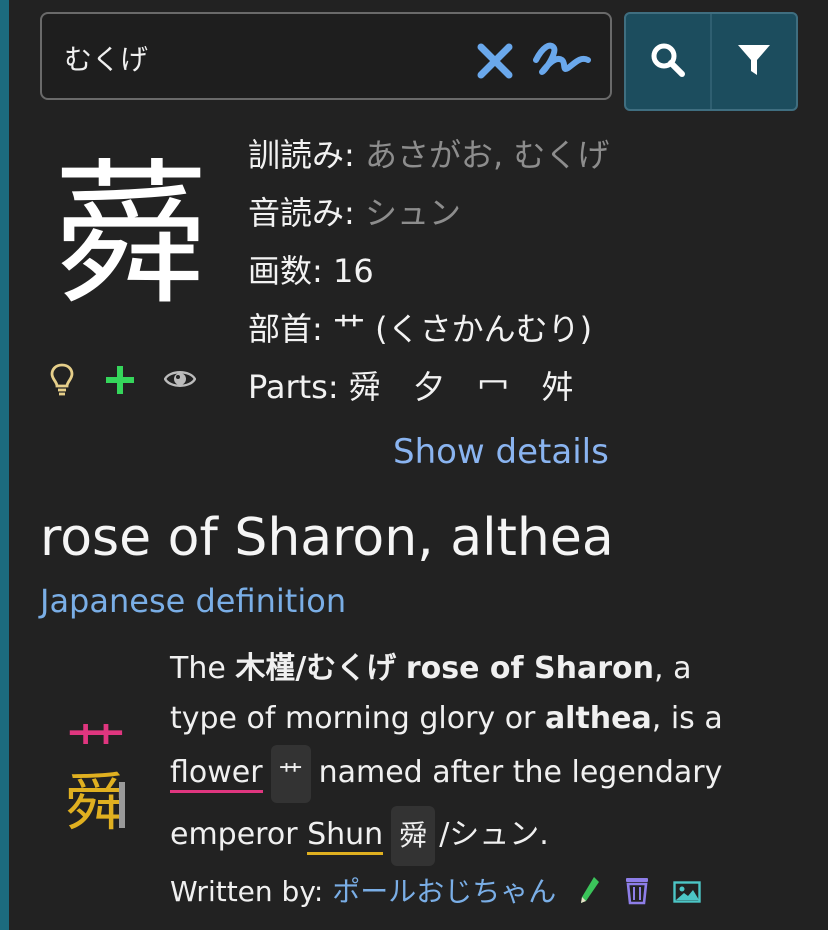 The height and width of the screenshot is (930, 828). Describe the element at coordinates (472, 387) in the screenshot. I see `parts-list: 舜 夕 冖 舛` at that location.